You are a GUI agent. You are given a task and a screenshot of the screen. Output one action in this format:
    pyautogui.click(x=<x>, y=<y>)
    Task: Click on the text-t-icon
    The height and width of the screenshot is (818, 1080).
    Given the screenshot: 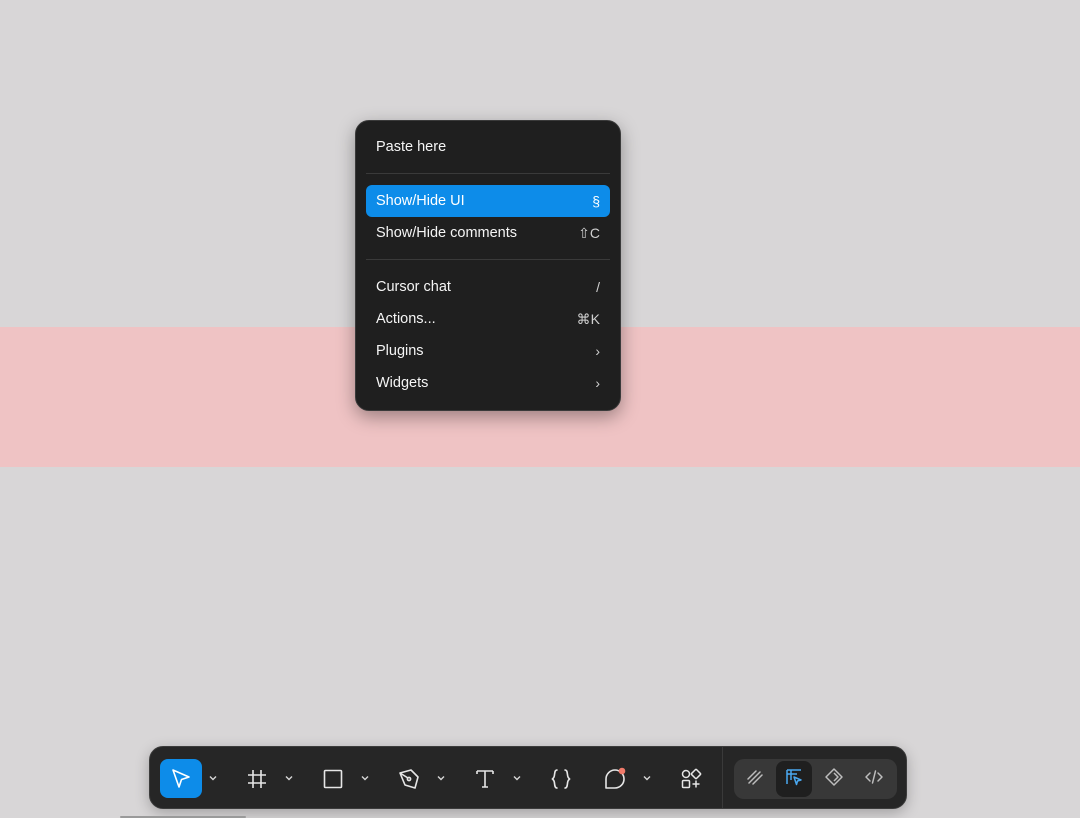 What is the action you would take?
    pyautogui.click(x=485, y=779)
    